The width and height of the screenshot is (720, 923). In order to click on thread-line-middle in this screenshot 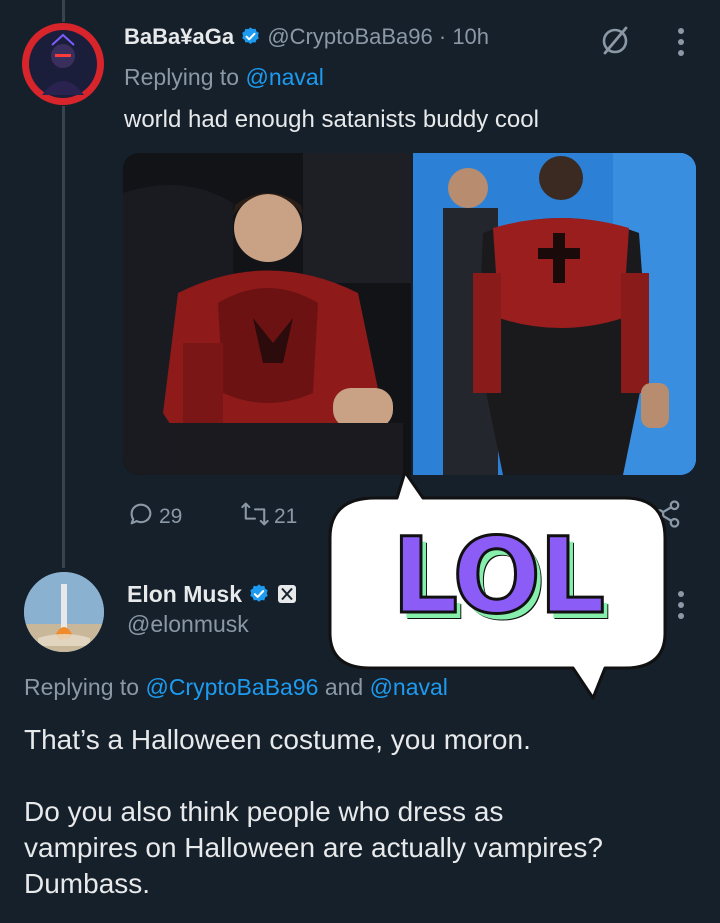, I will do `click(63, 337)`.